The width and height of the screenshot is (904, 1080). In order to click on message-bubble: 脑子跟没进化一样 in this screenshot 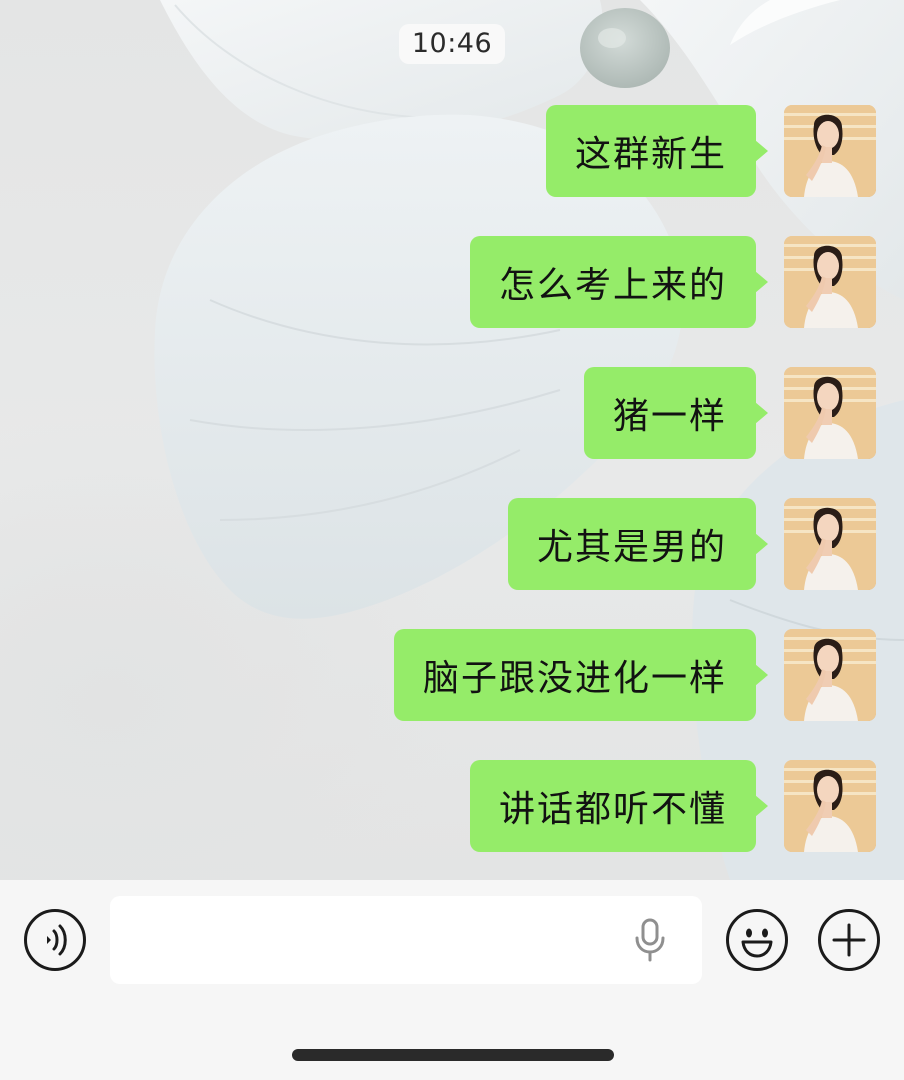, I will do `click(581, 675)`.